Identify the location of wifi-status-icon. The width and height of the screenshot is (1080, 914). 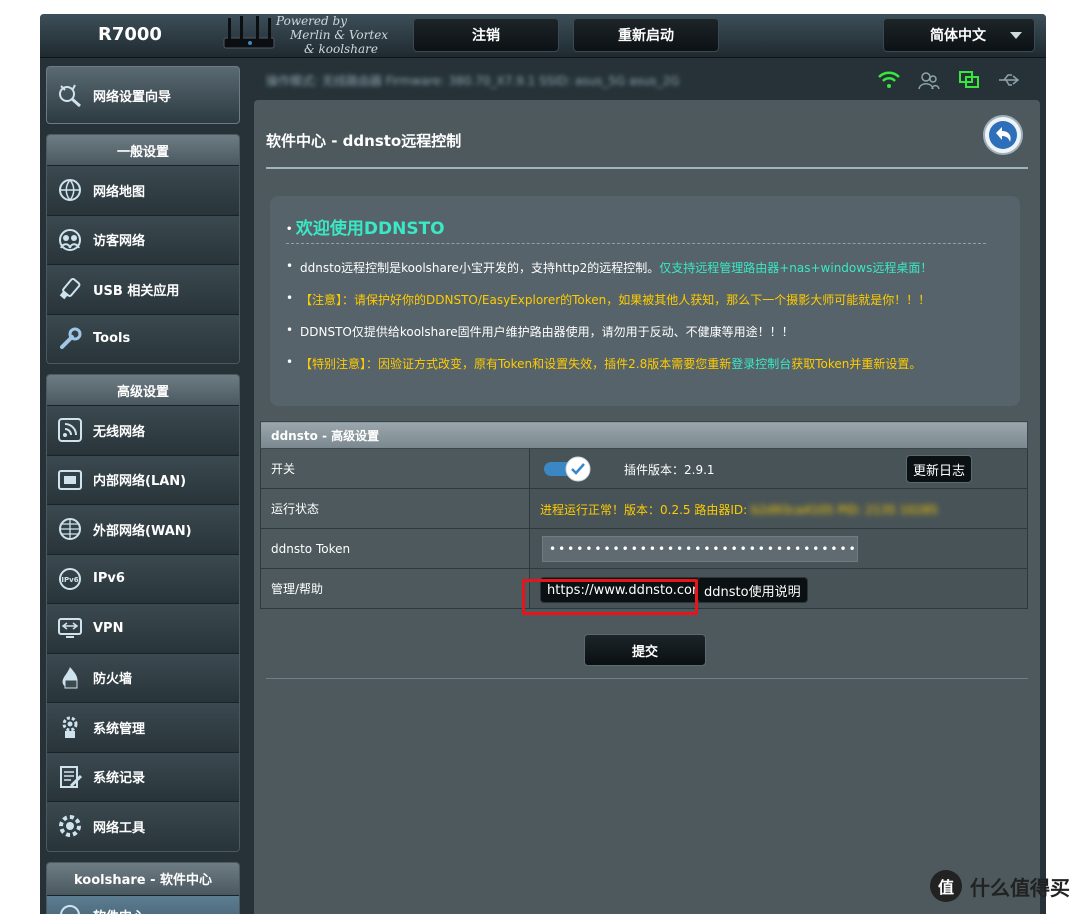
(889, 80).